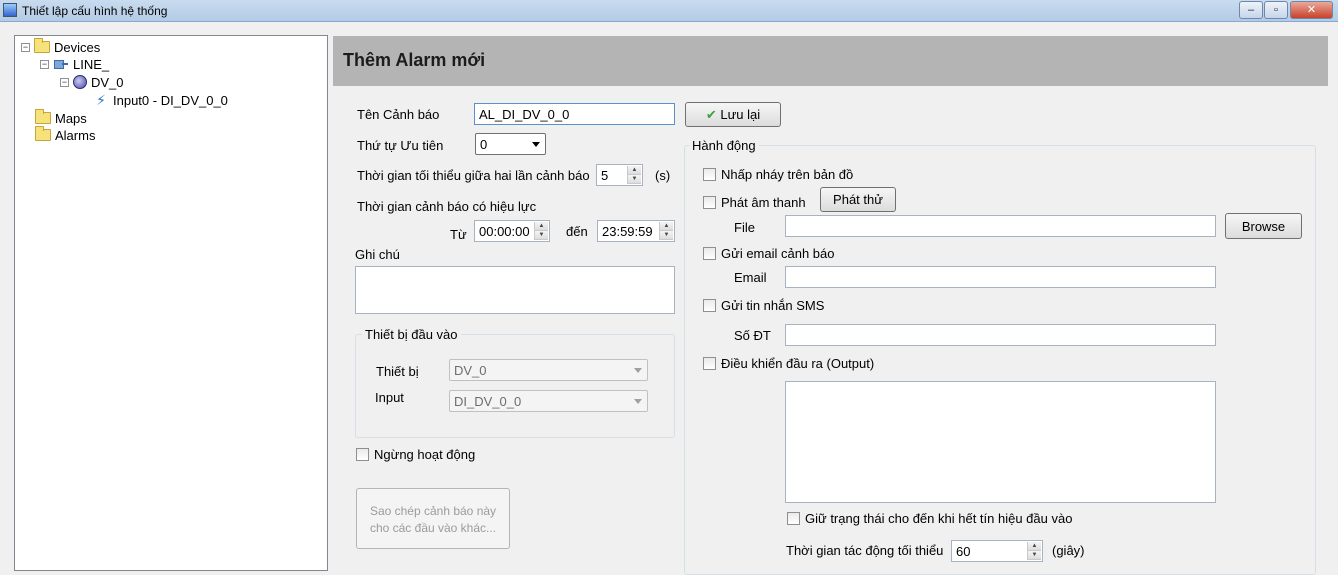 The height and width of the screenshot is (575, 1338). Describe the element at coordinates (107, 82) in the screenshot. I see `tree-node-label: DV_0` at that location.